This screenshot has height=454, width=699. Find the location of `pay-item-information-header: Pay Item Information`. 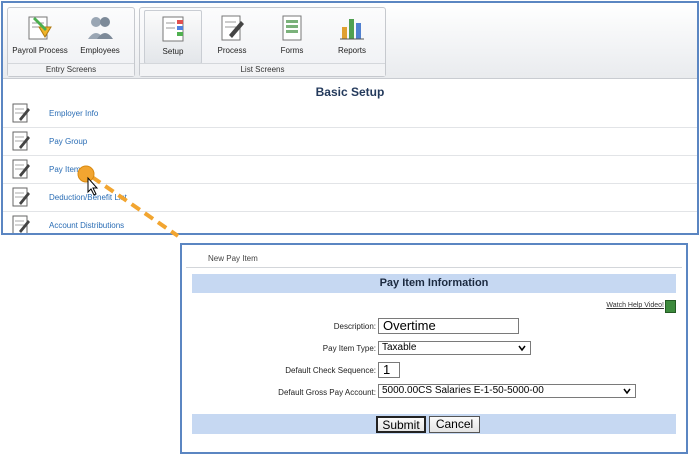

pay-item-information-header: Pay Item Information is located at coordinates (434, 283).